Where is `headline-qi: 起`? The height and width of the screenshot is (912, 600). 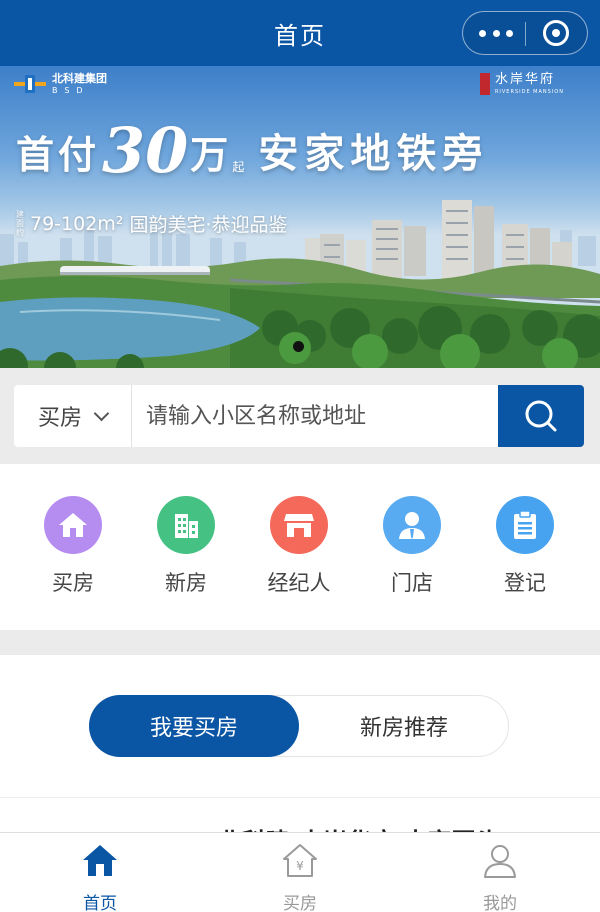
headline-qi: 起 is located at coordinates (238, 167).